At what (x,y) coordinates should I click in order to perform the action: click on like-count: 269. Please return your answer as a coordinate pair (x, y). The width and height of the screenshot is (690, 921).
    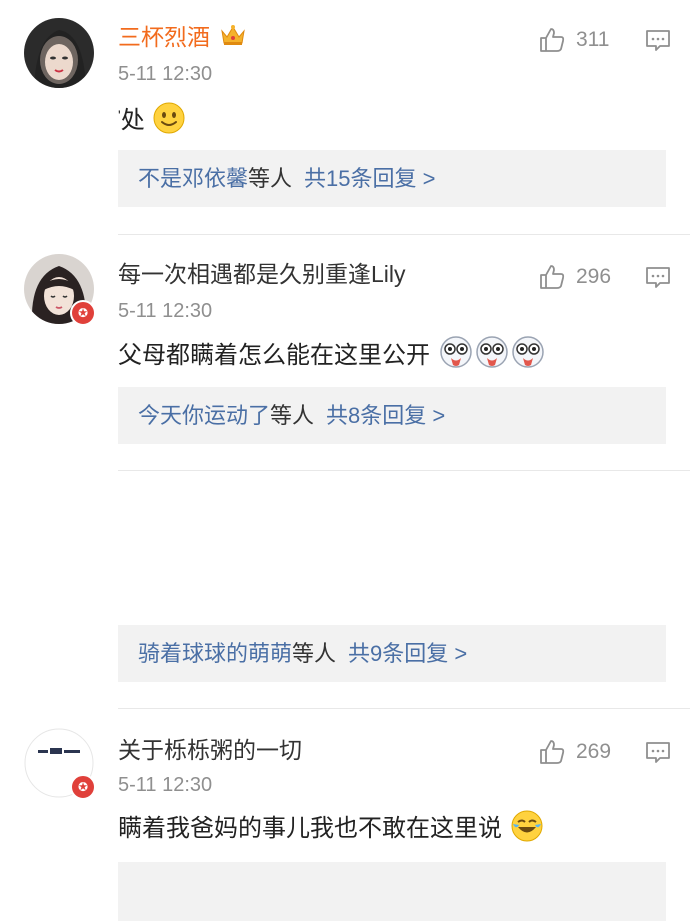
    Looking at the image, I should click on (594, 751).